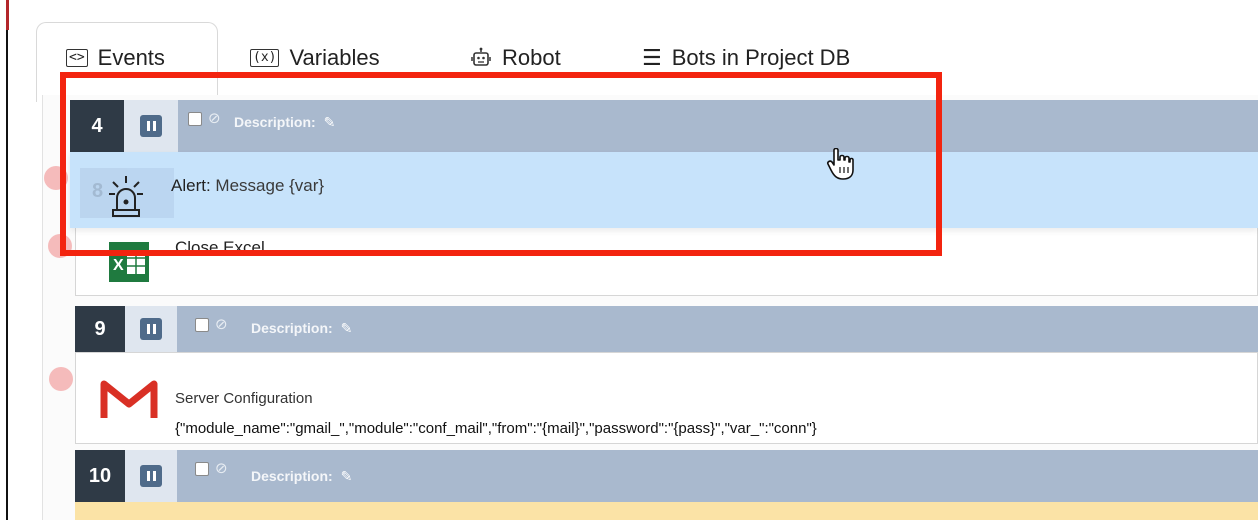 Image resolution: width=1258 pixels, height=520 pixels. What do you see at coordinates (131, 57) in the screenshot?
I see `tab-label: Events` at bounding box center [131, 57].